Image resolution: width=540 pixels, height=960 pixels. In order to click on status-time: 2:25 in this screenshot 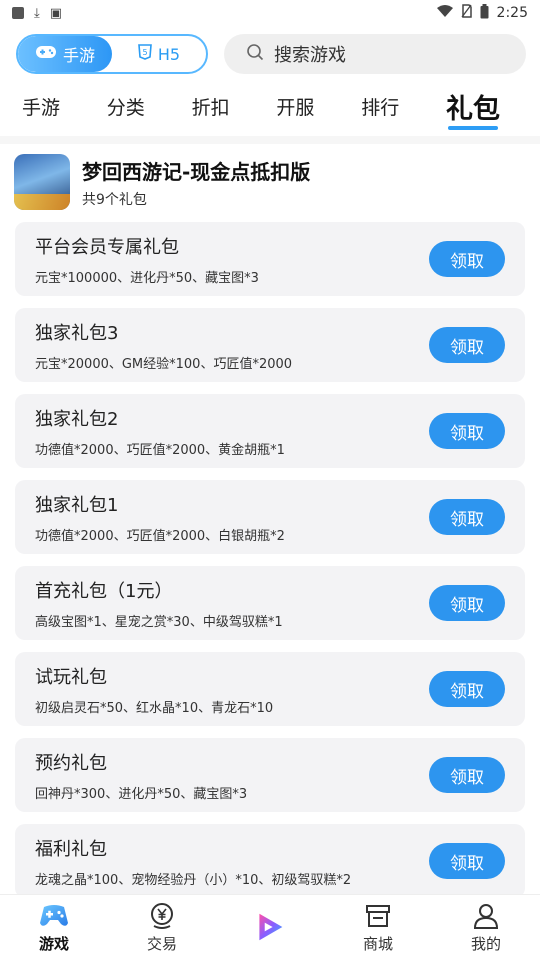, I will do `click(512, 13)`.